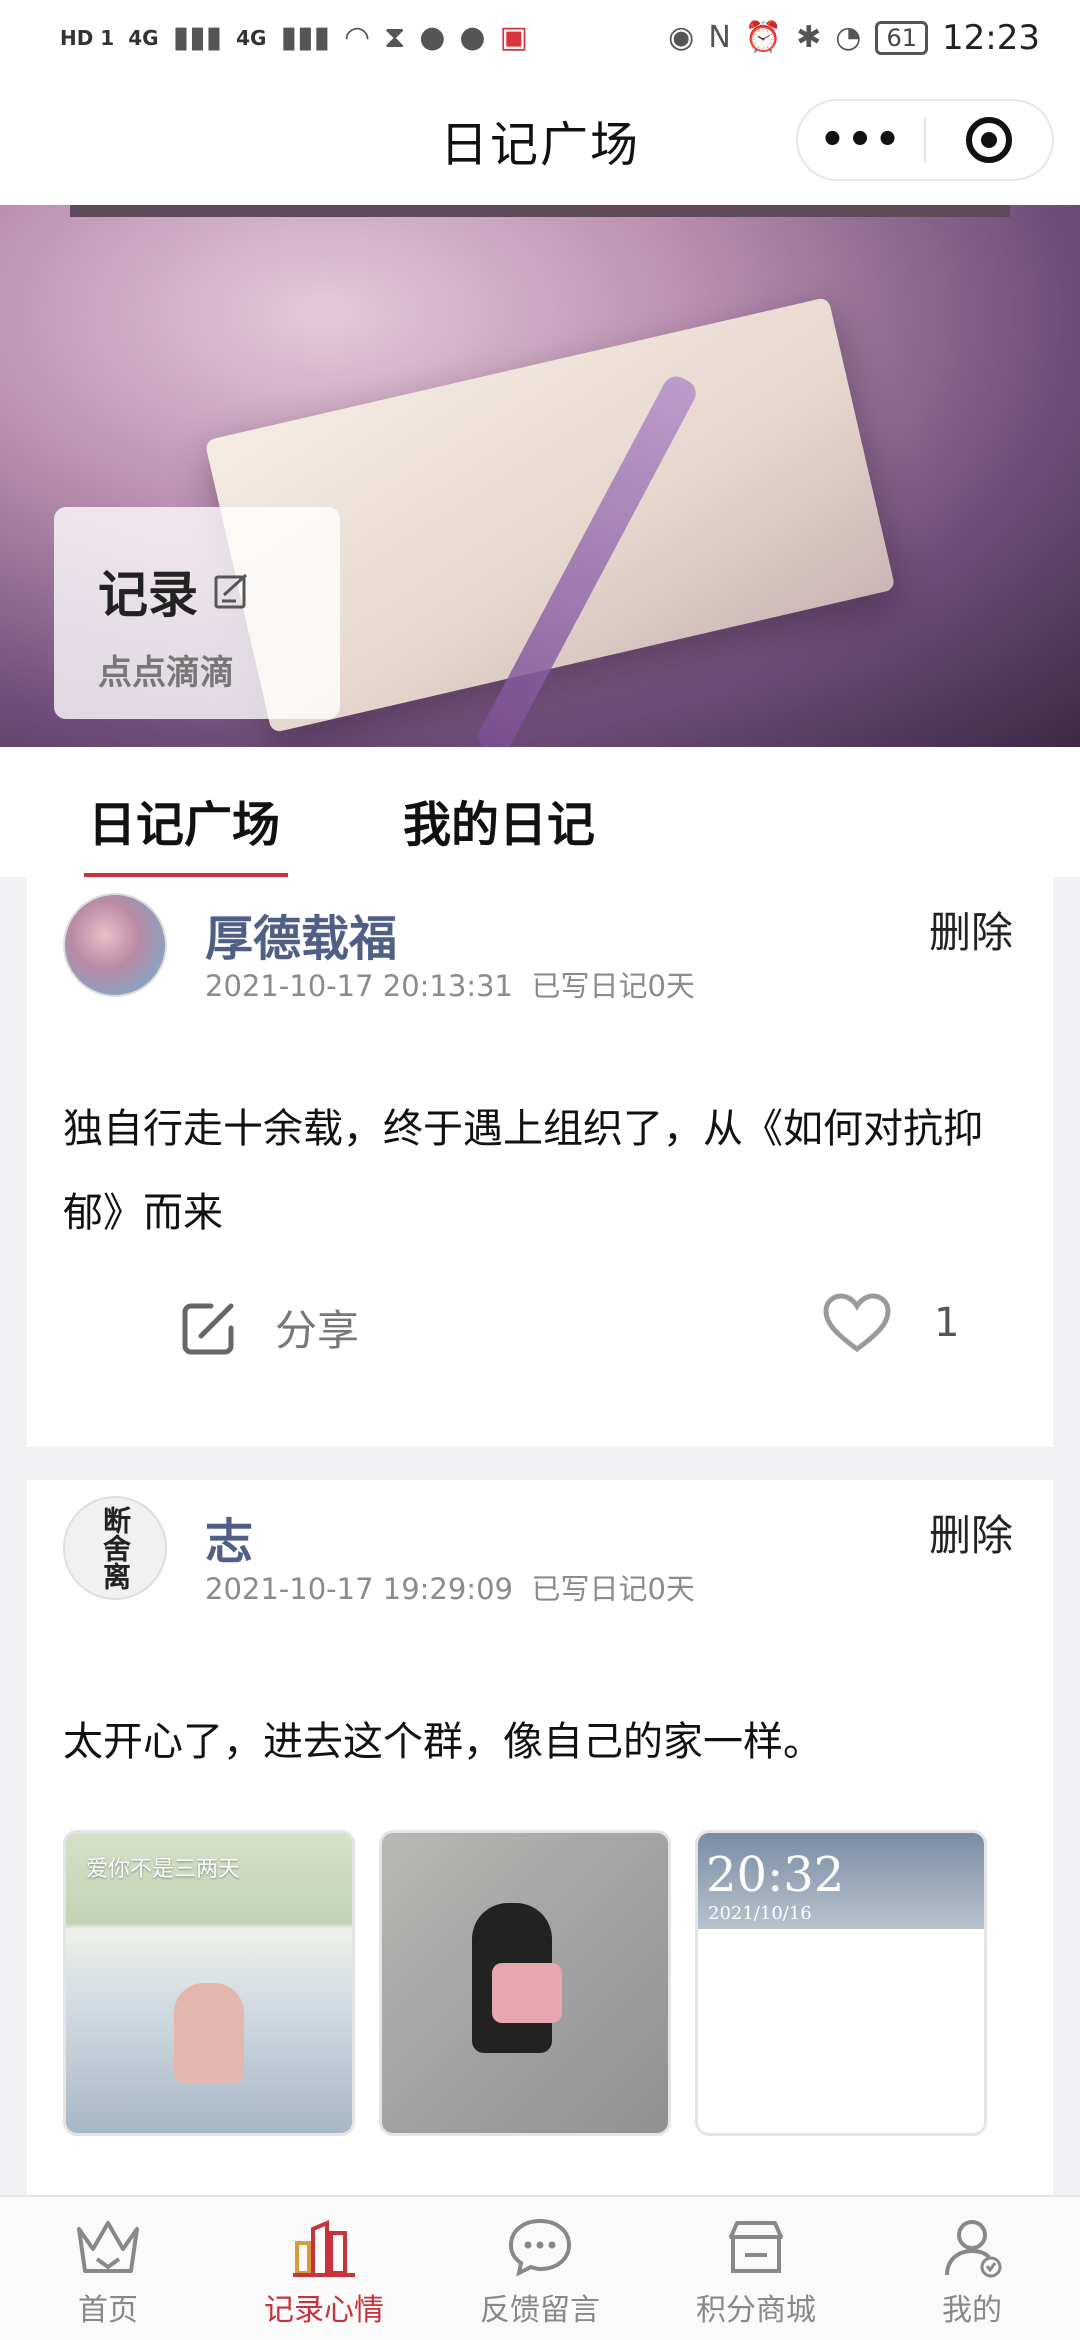 This screenshot has height=2340, width=1080. I want to click on status-right: ◉ N ⏰ ✱ ◔ 61 12:23, so click(854, 38).